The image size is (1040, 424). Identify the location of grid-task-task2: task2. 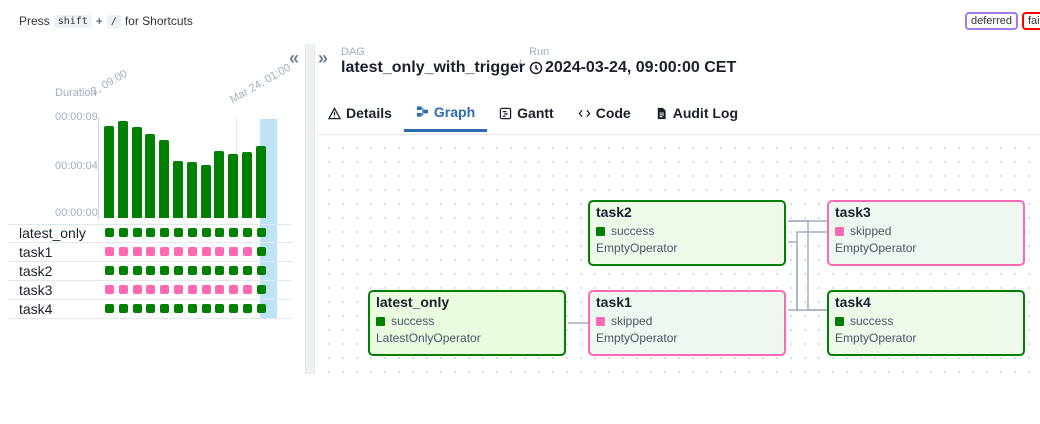
(35, 271).